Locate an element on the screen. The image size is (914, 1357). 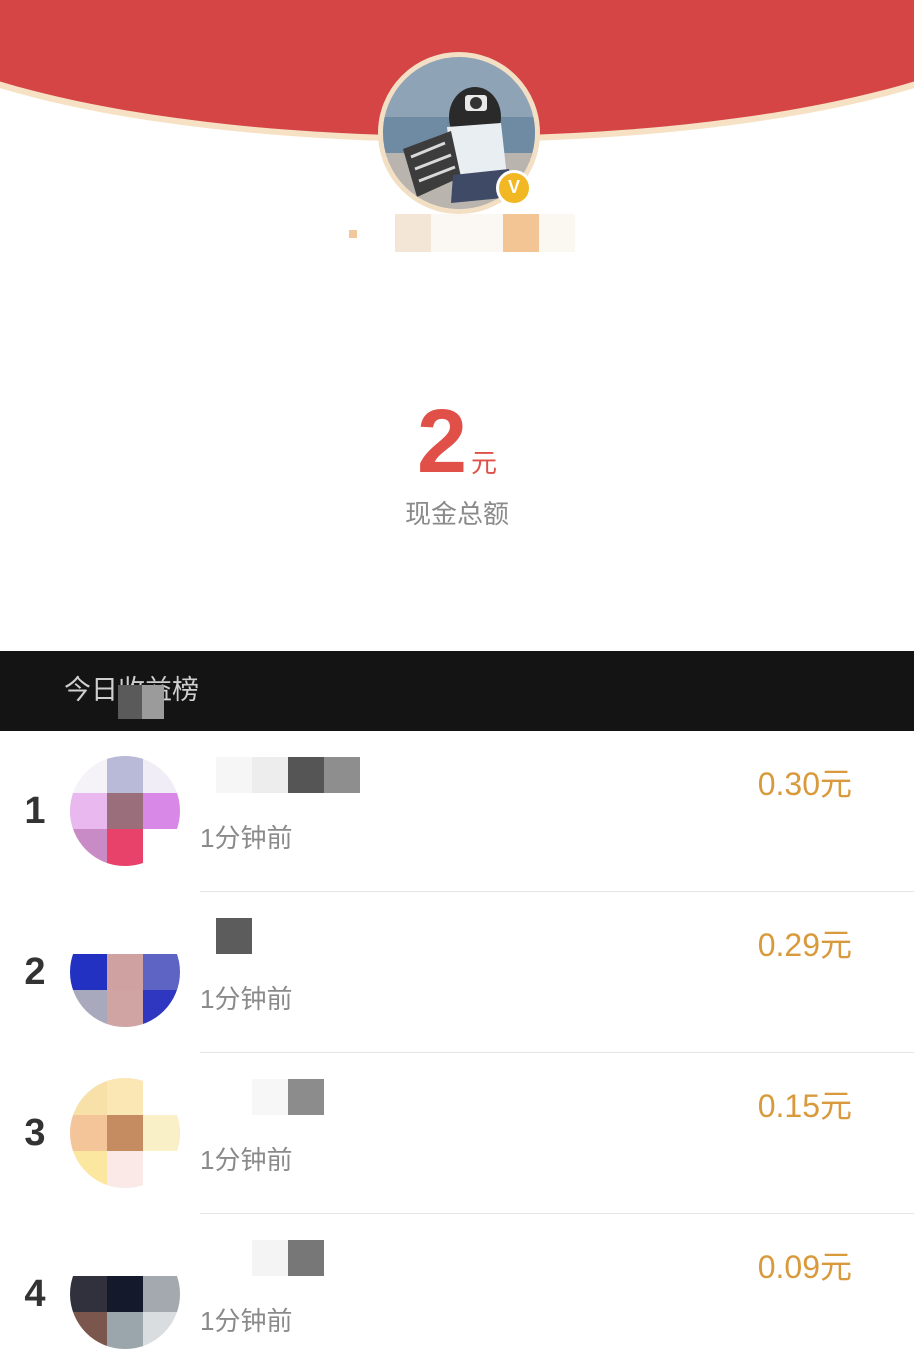
row-amount: 0.29元 is located at coordinates (804, 945).